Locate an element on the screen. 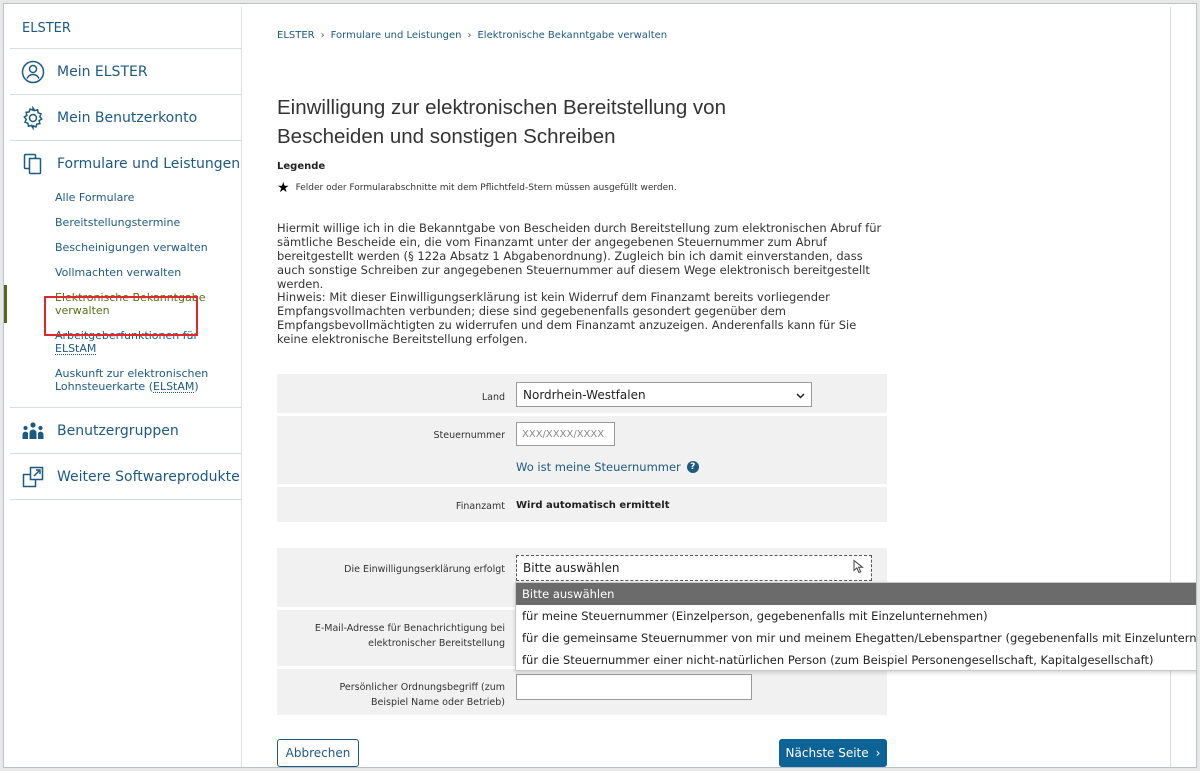 This screenshot has width=1200, height=771. sidebar-item-label: Benutzergruppen is located at coordinates (118, 430).